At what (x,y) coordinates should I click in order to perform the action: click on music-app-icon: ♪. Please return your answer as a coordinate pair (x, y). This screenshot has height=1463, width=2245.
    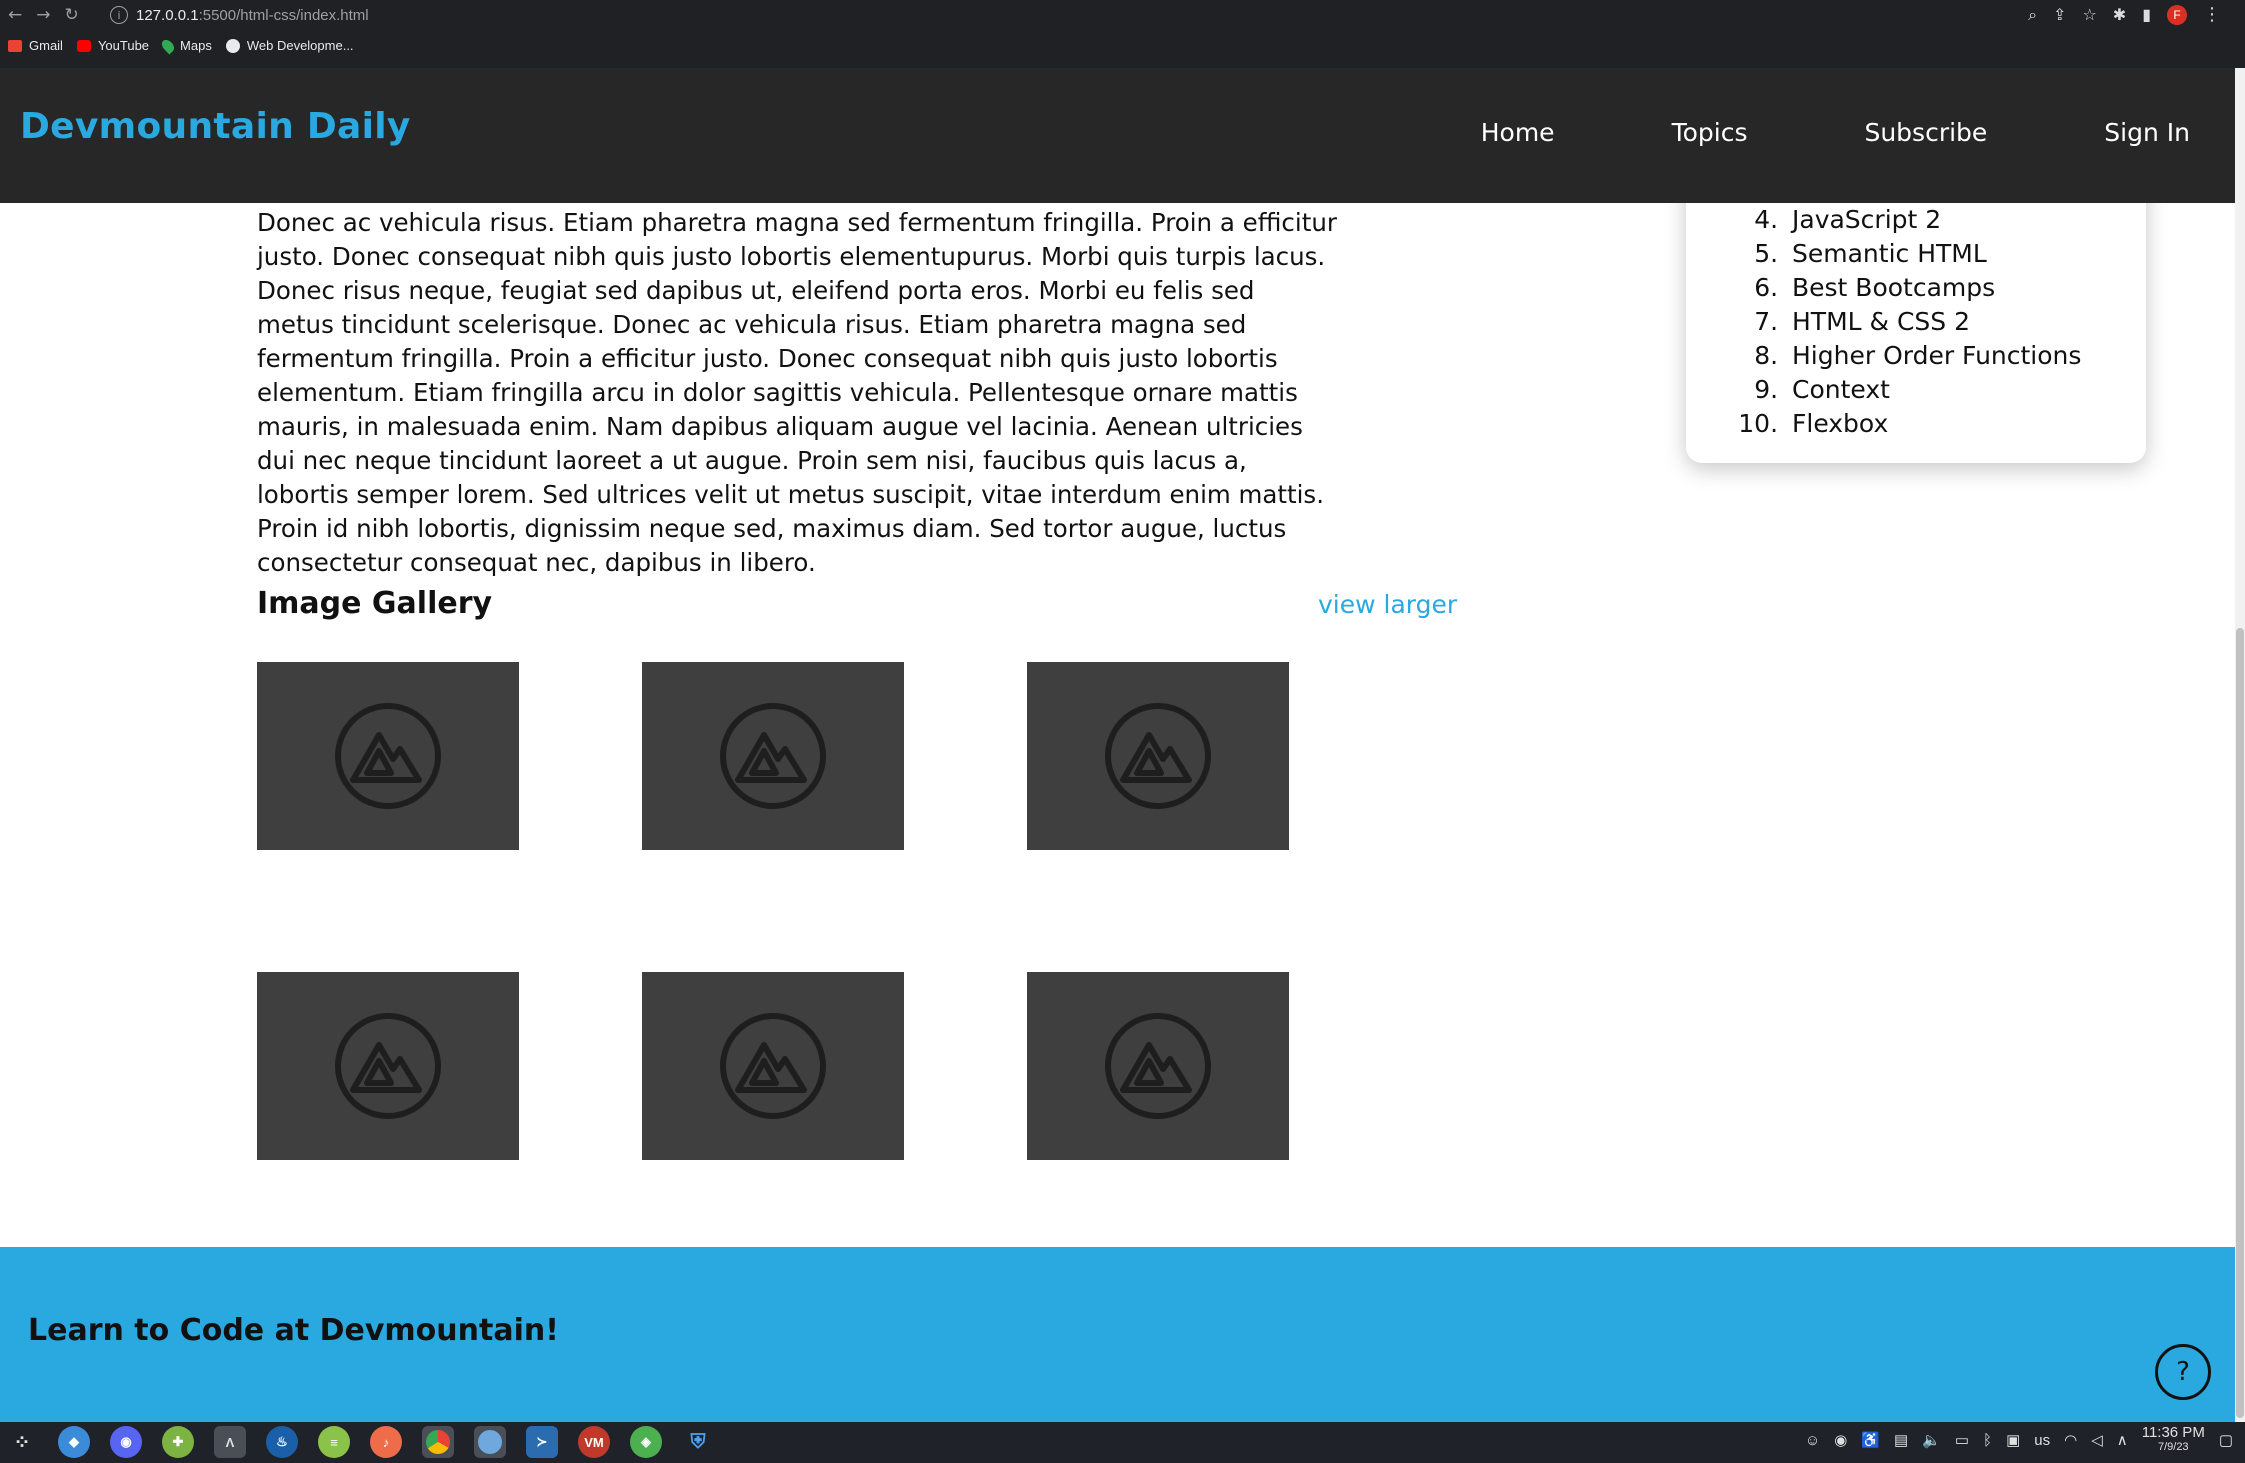
    Looking at the image, I should click on (386, 1442).